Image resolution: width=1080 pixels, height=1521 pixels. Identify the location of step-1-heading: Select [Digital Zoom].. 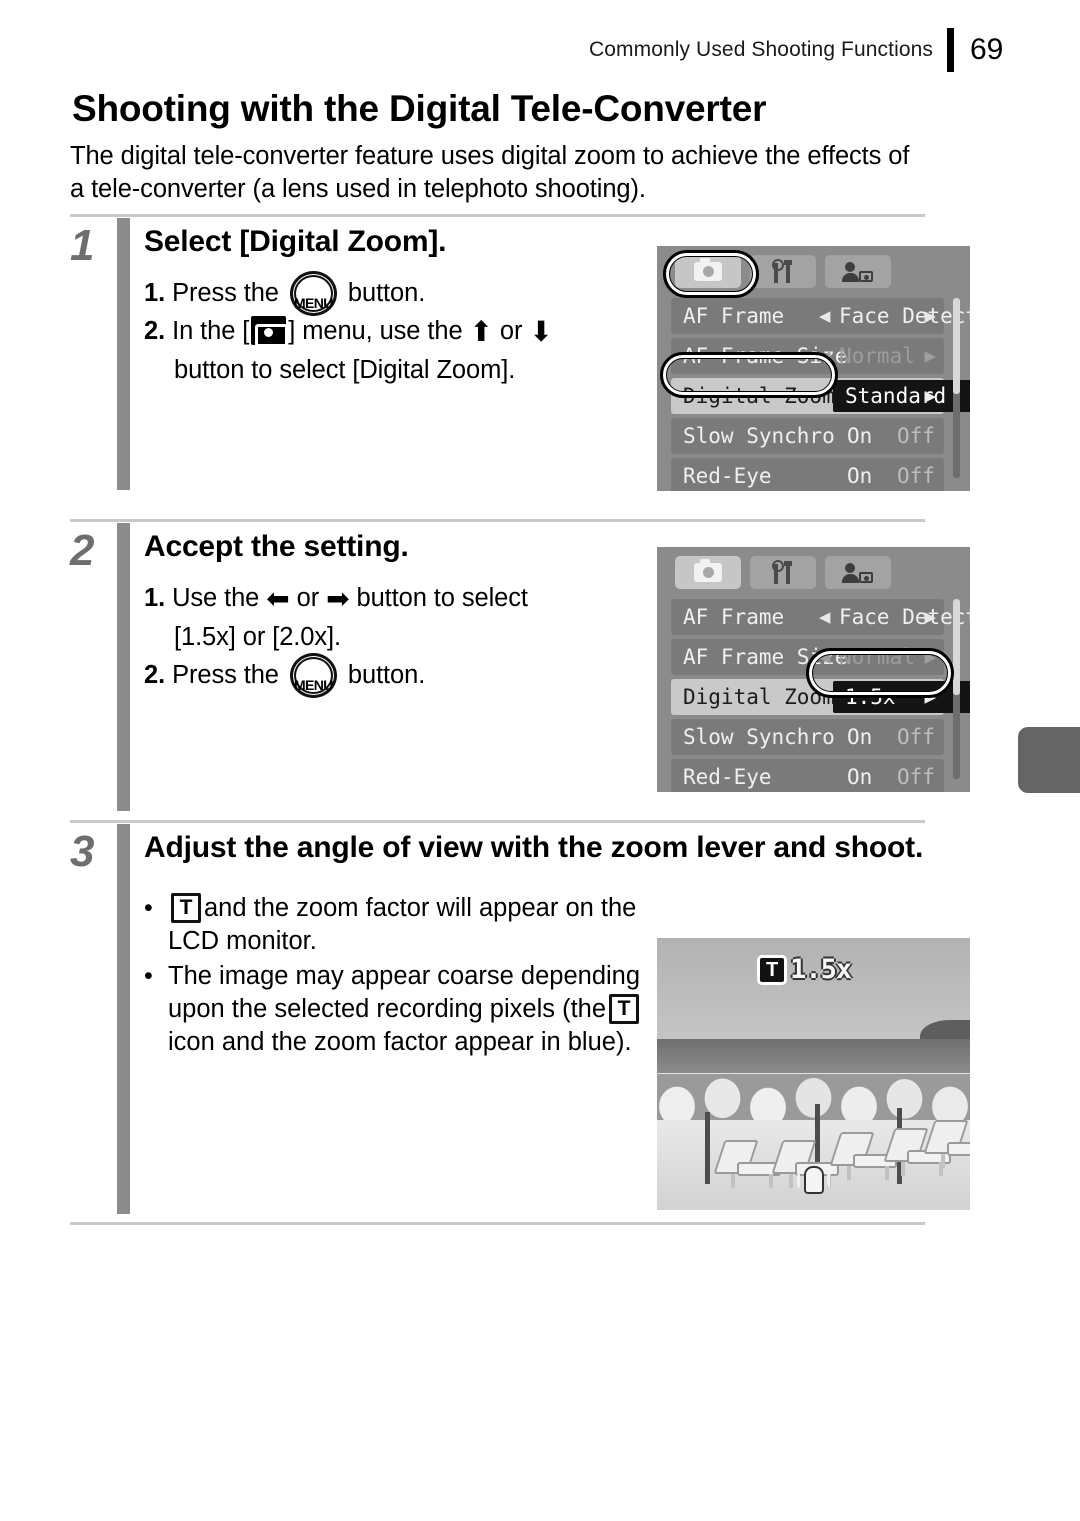
(295, 241).